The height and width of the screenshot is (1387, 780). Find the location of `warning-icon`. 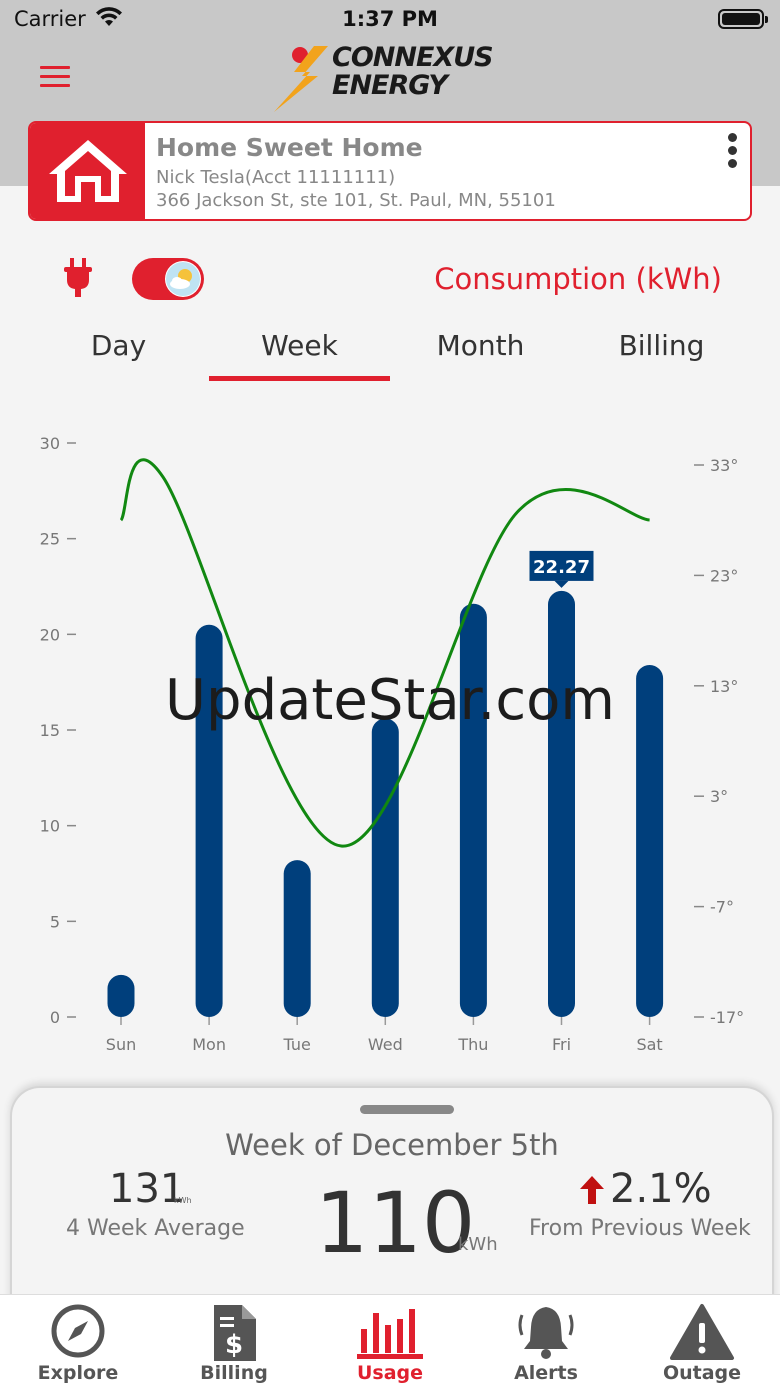

warning-icon is located at coordinates (702, 1332).